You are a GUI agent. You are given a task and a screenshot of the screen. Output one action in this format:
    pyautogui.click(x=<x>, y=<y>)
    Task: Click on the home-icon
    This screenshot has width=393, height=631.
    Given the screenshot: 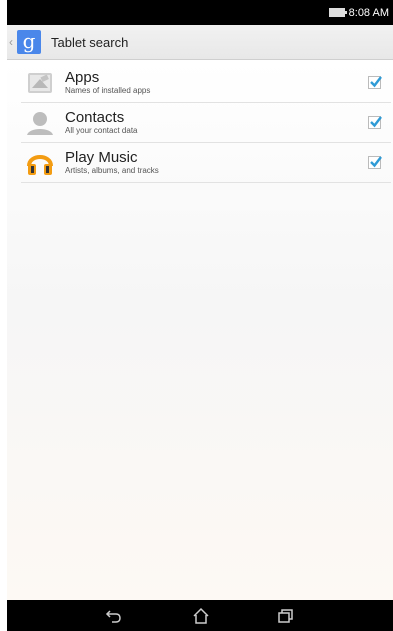 What is the action you would take?
    pyautogui.click(x=201, y=616)
    